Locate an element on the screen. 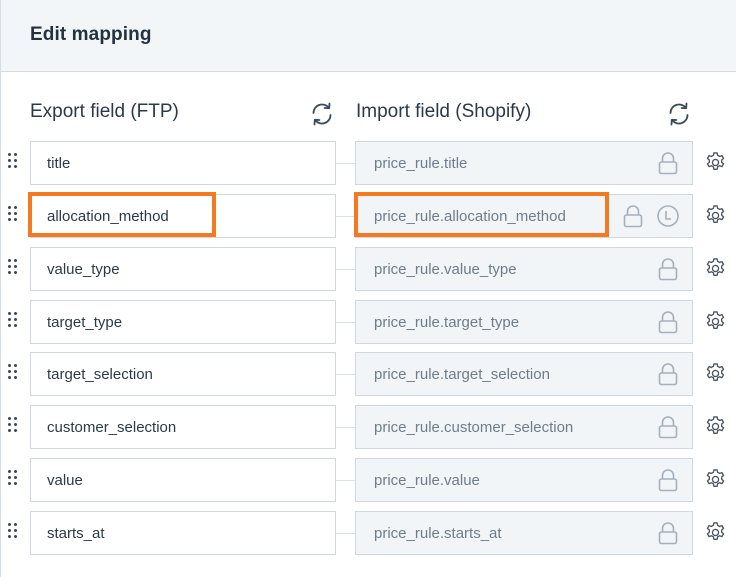  export-field-input: target_selection is located at coordinates (183, 374).